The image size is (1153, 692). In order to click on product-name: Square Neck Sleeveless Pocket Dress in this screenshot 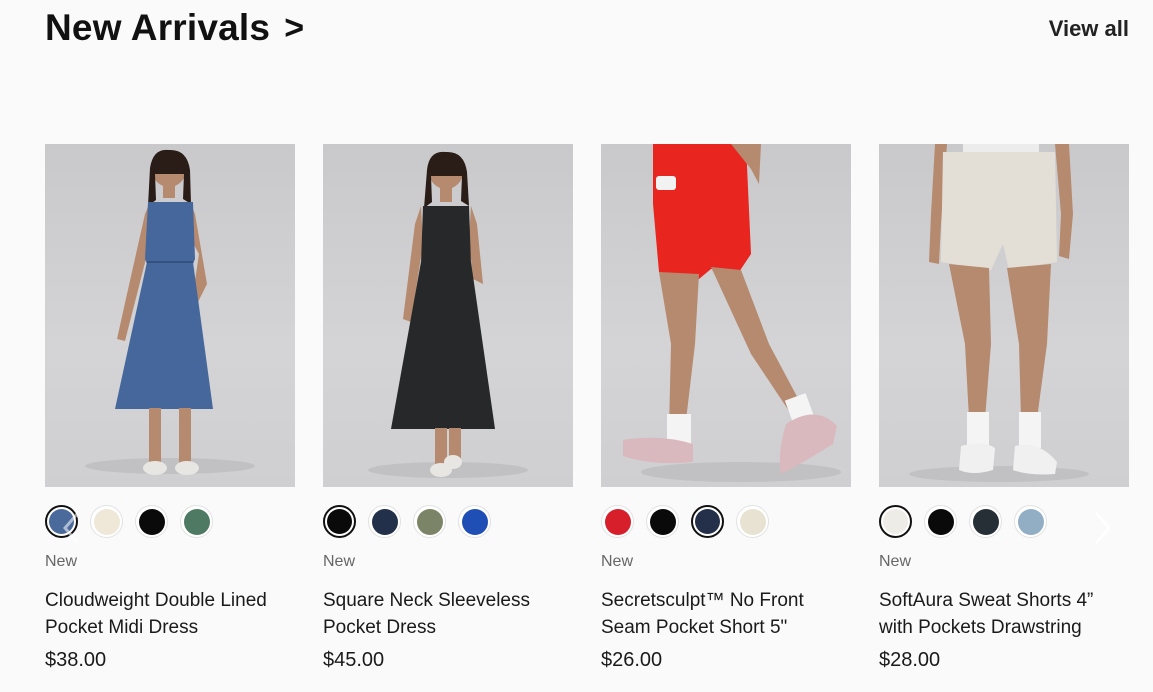, I will do `click(448, 614)`.